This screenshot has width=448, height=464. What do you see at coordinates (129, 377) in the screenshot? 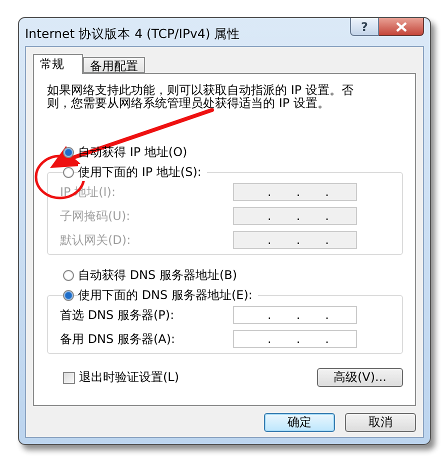
I see `checkbox-label: 退出时验证设置(L)` at bounding box center [129, 377].